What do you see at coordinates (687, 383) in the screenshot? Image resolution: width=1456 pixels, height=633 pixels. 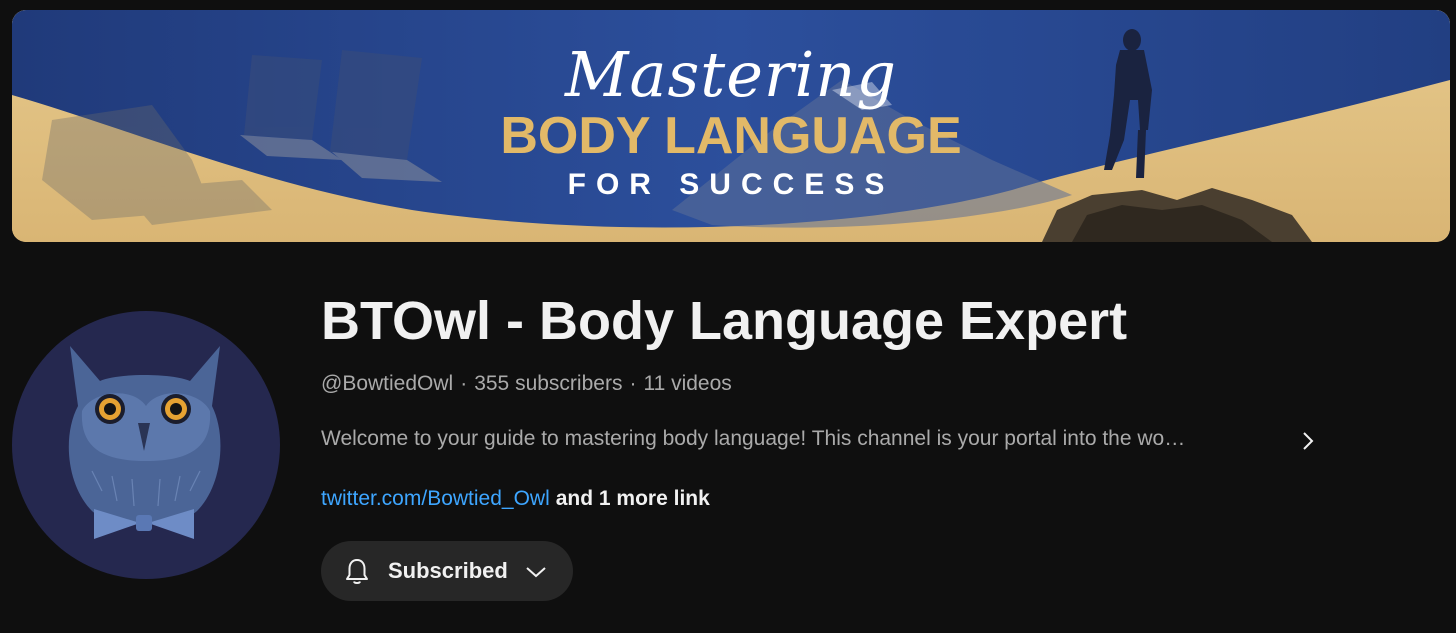 I see `video-count: 11 videos` at bounding box center [687, 383].